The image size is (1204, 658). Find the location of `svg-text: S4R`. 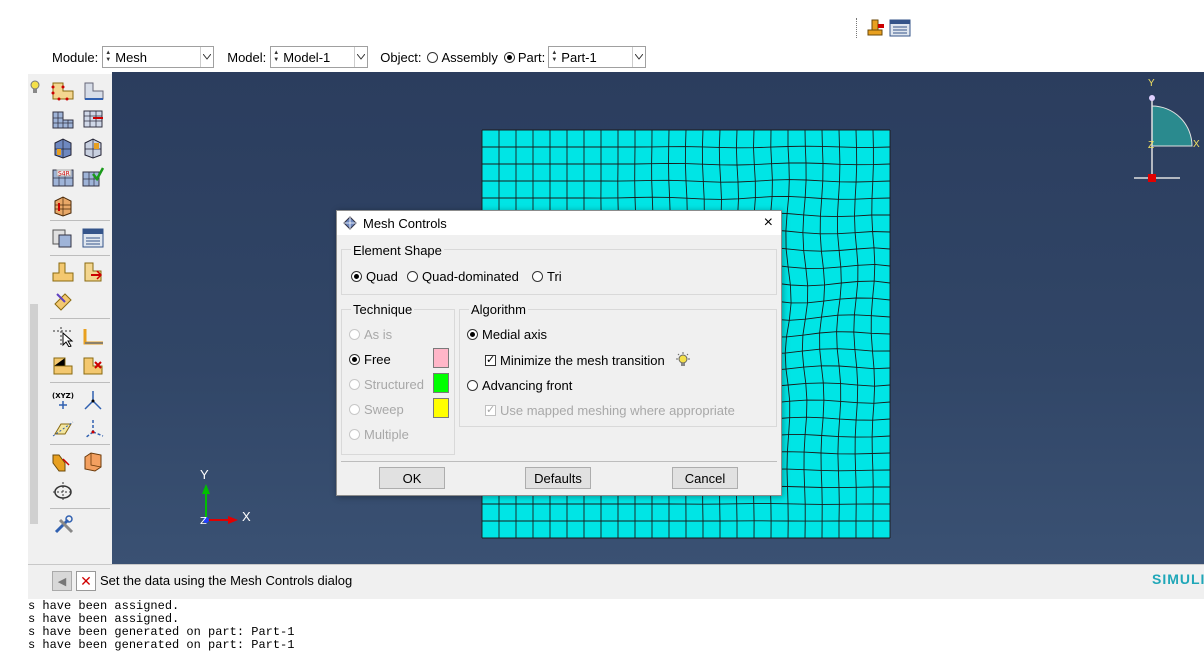

svg-text: S4R is located at coordinates (64, 174).